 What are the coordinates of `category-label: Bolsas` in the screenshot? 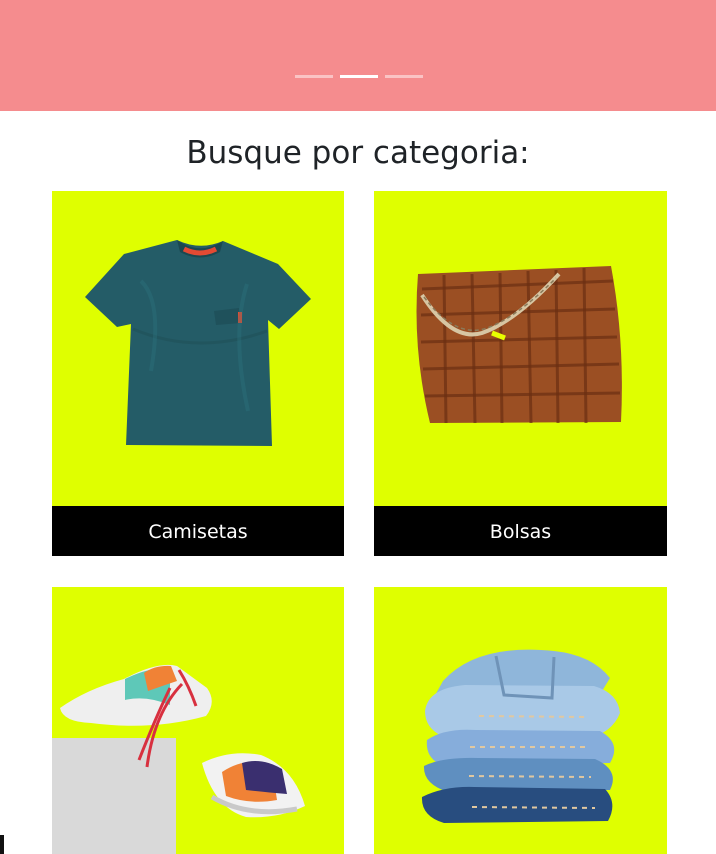 It's located at (520, 531).